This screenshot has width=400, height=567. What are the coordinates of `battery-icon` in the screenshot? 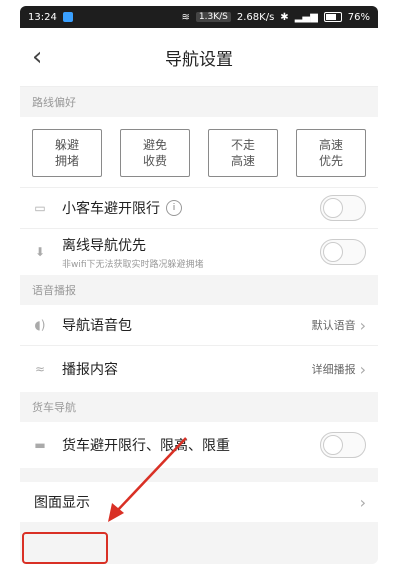 It's located at (332, 17).